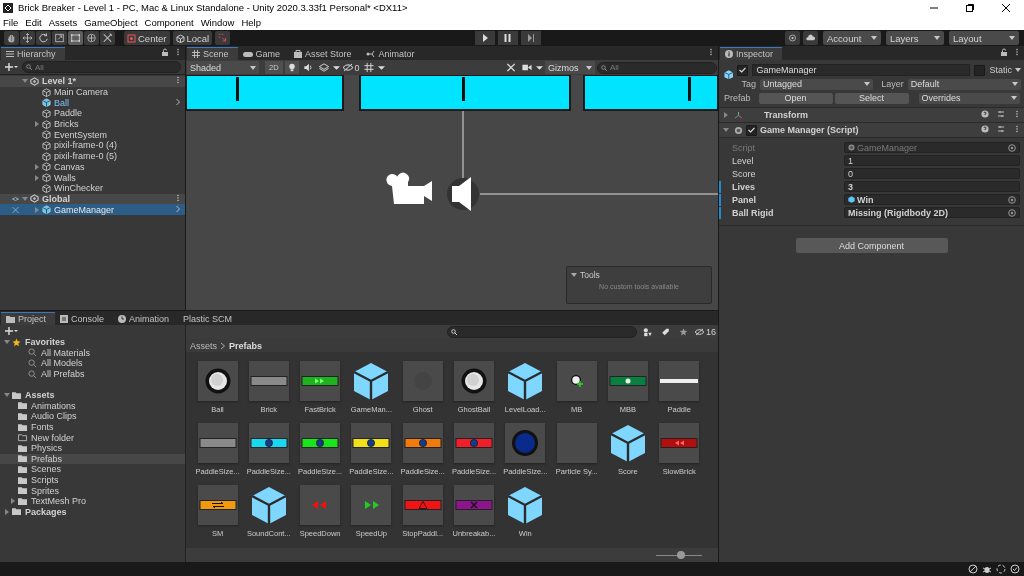 This screenshot has width=1024, height=576. What do you see at coordinates (323, 67) in the screenshot?
I see `layers-icon` at bounding box center [323, 67].